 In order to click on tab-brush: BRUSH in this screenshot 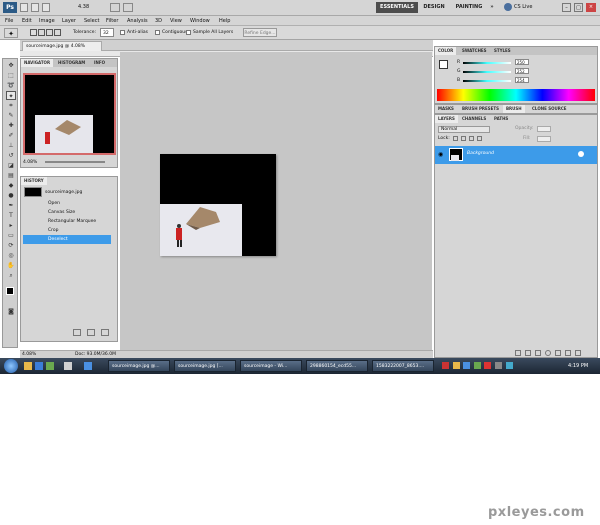, I will do `click(514, 109)`.